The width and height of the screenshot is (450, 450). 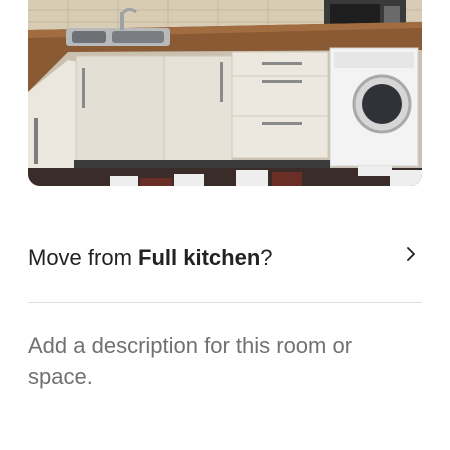 I want to click on current-room-name: Full kitchen, so click(x=199, y=257).